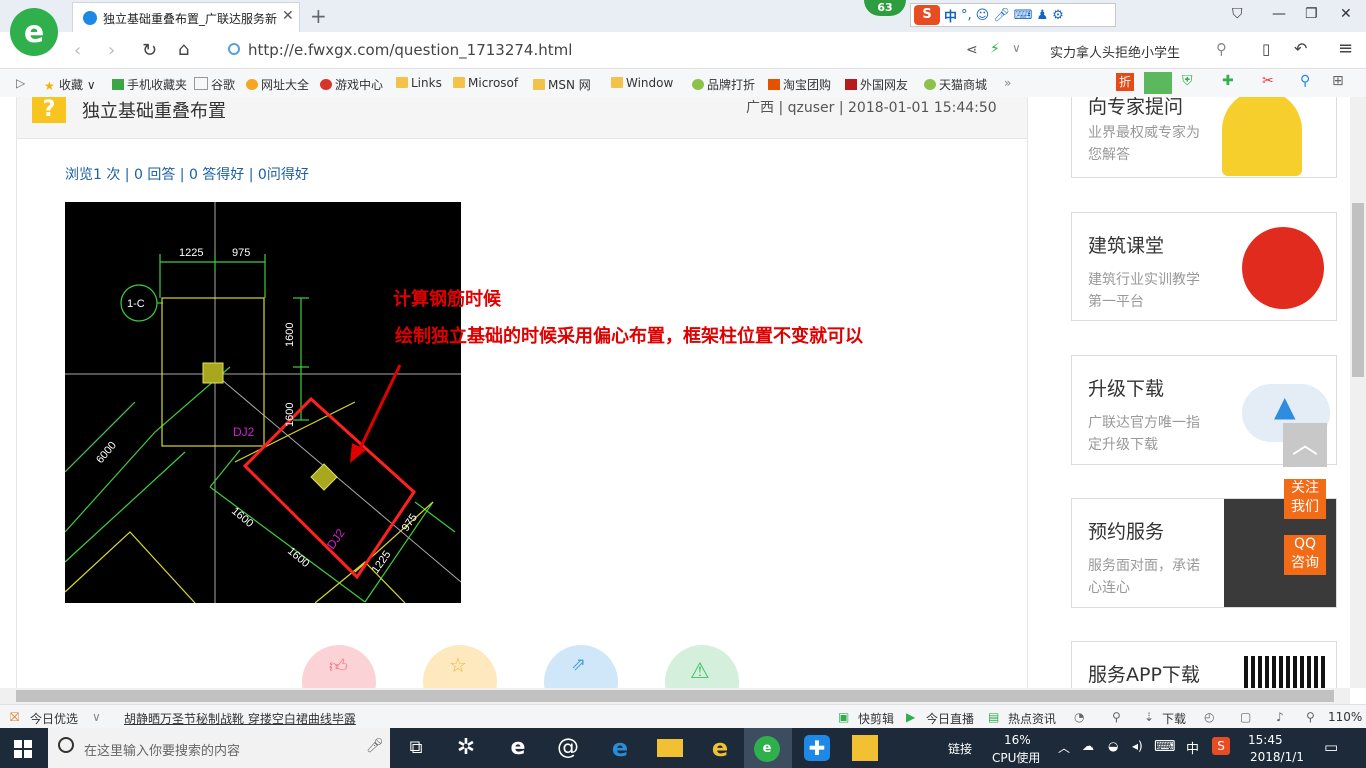 Image resolution: width=1366 pixels, height=768 pixels. Describe the element at coordinates (1187, 81) in the screenshot. I see `shield-icon: ⛨` at that location.